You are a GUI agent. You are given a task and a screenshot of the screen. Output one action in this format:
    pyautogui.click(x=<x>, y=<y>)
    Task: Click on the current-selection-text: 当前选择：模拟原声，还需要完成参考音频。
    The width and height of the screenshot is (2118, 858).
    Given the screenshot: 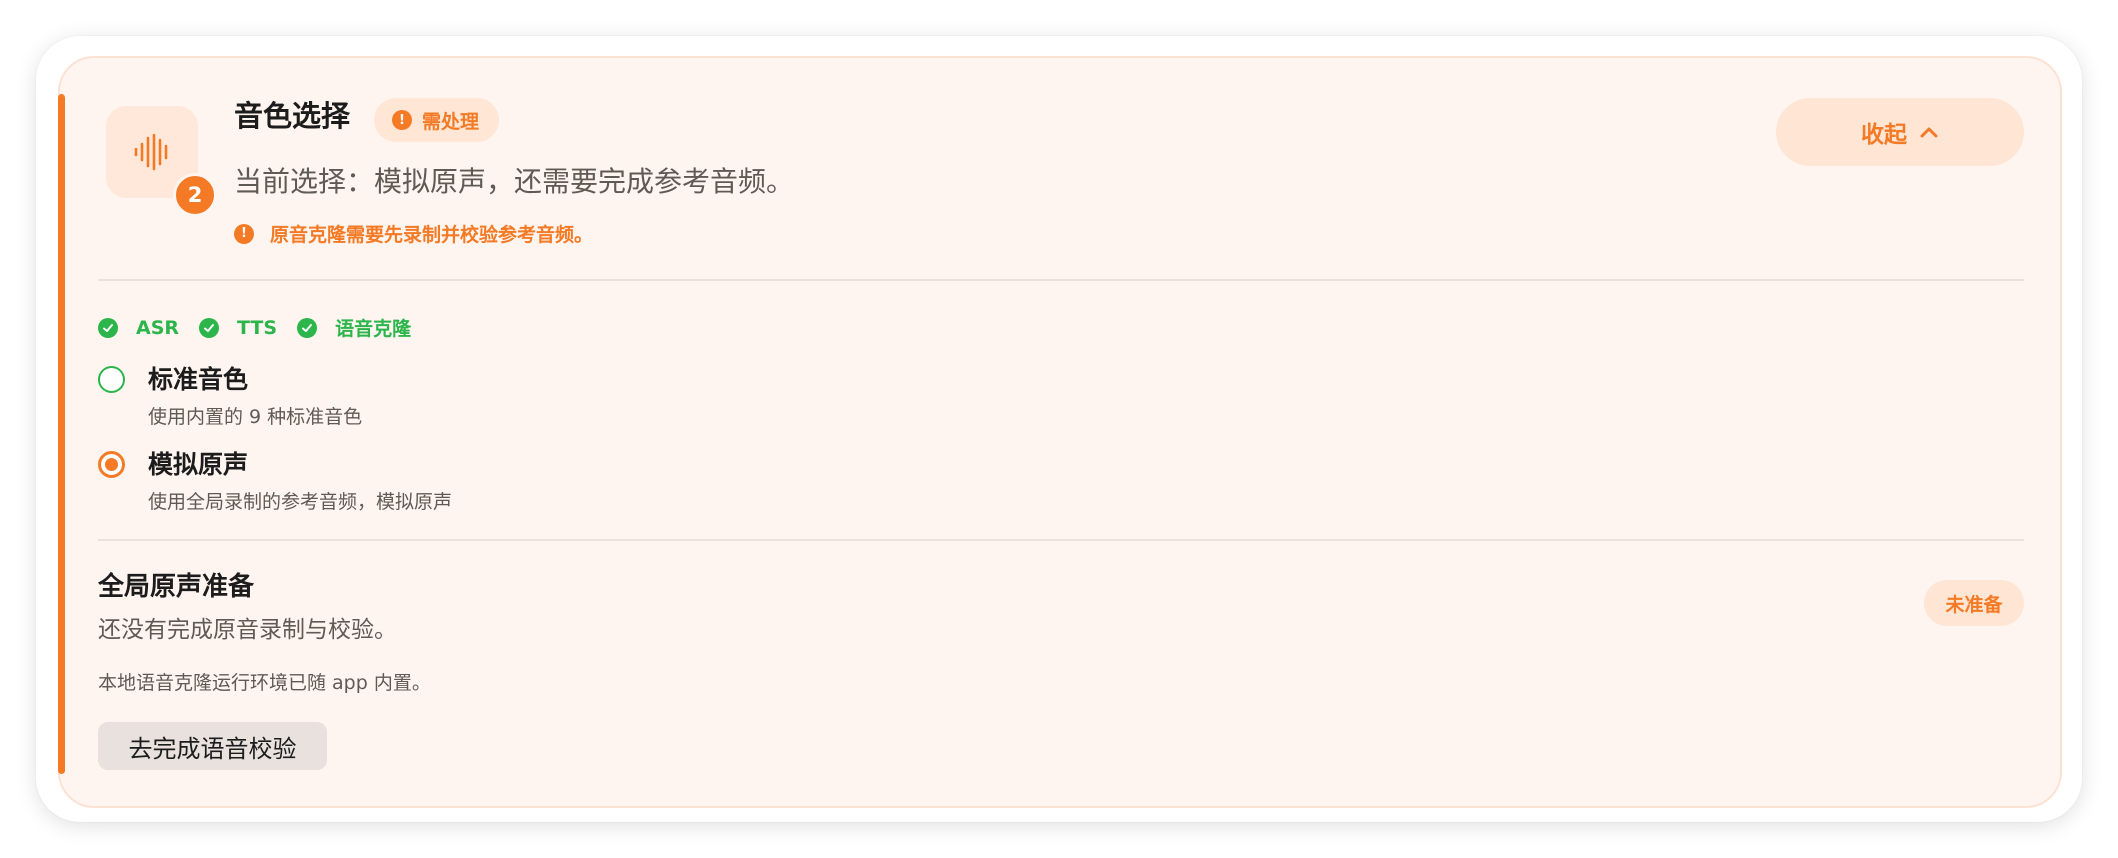 What is the action you would take?
    pyautogui.click(x=514, y=181)
    